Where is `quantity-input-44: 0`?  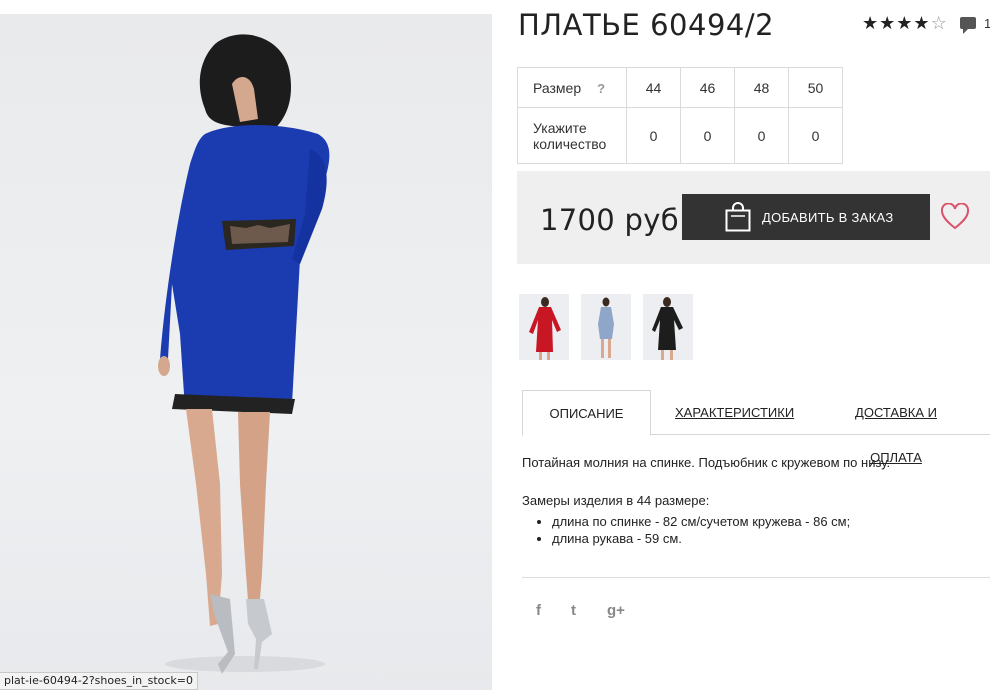 quantity-input-44: 0 is located at coordinates (653, 135).